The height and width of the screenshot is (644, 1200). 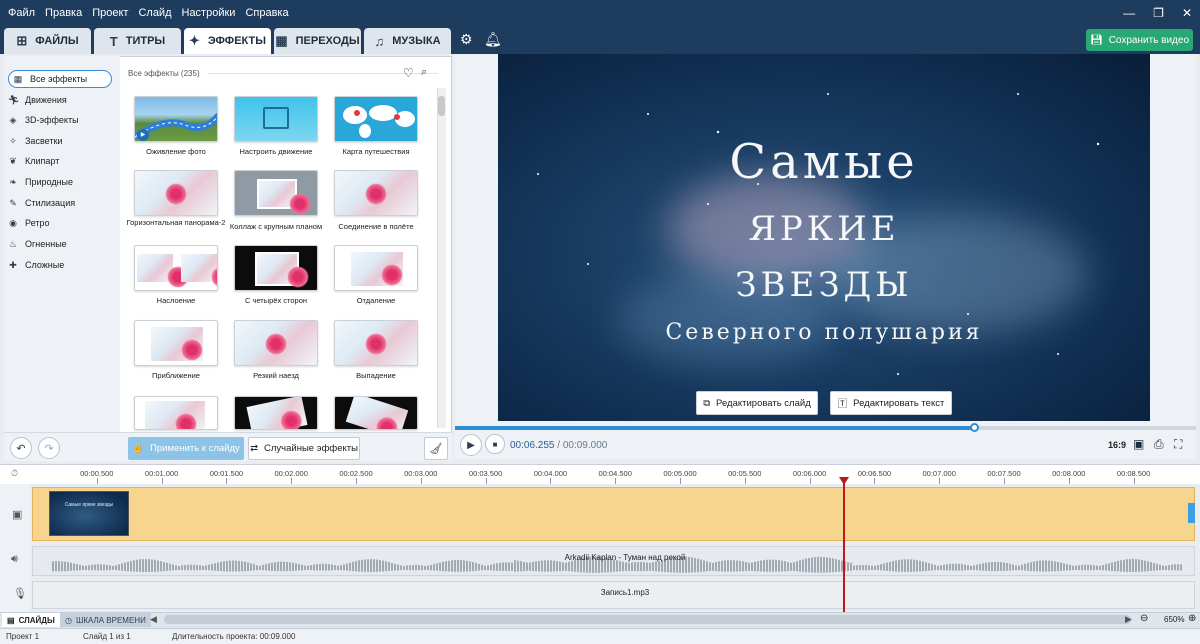 What do you see at coordinates (1069, 473) in the screenshot?
I see `ruler-label: 00:08.000` at bounding box center [1069, 473].